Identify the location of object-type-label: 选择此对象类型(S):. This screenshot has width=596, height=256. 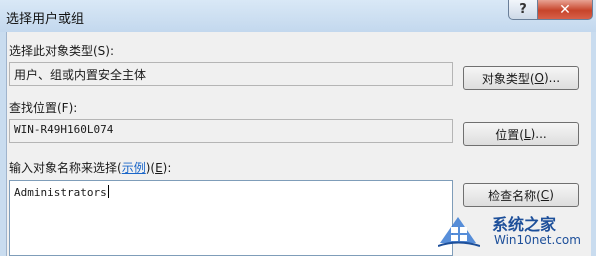
(62, 51).